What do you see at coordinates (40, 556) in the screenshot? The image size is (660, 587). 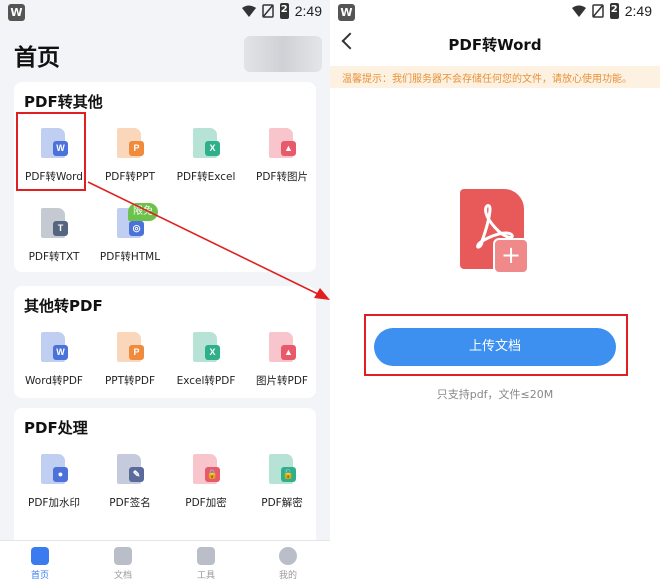 I see `home-icon` at bounding box center [40, 556].